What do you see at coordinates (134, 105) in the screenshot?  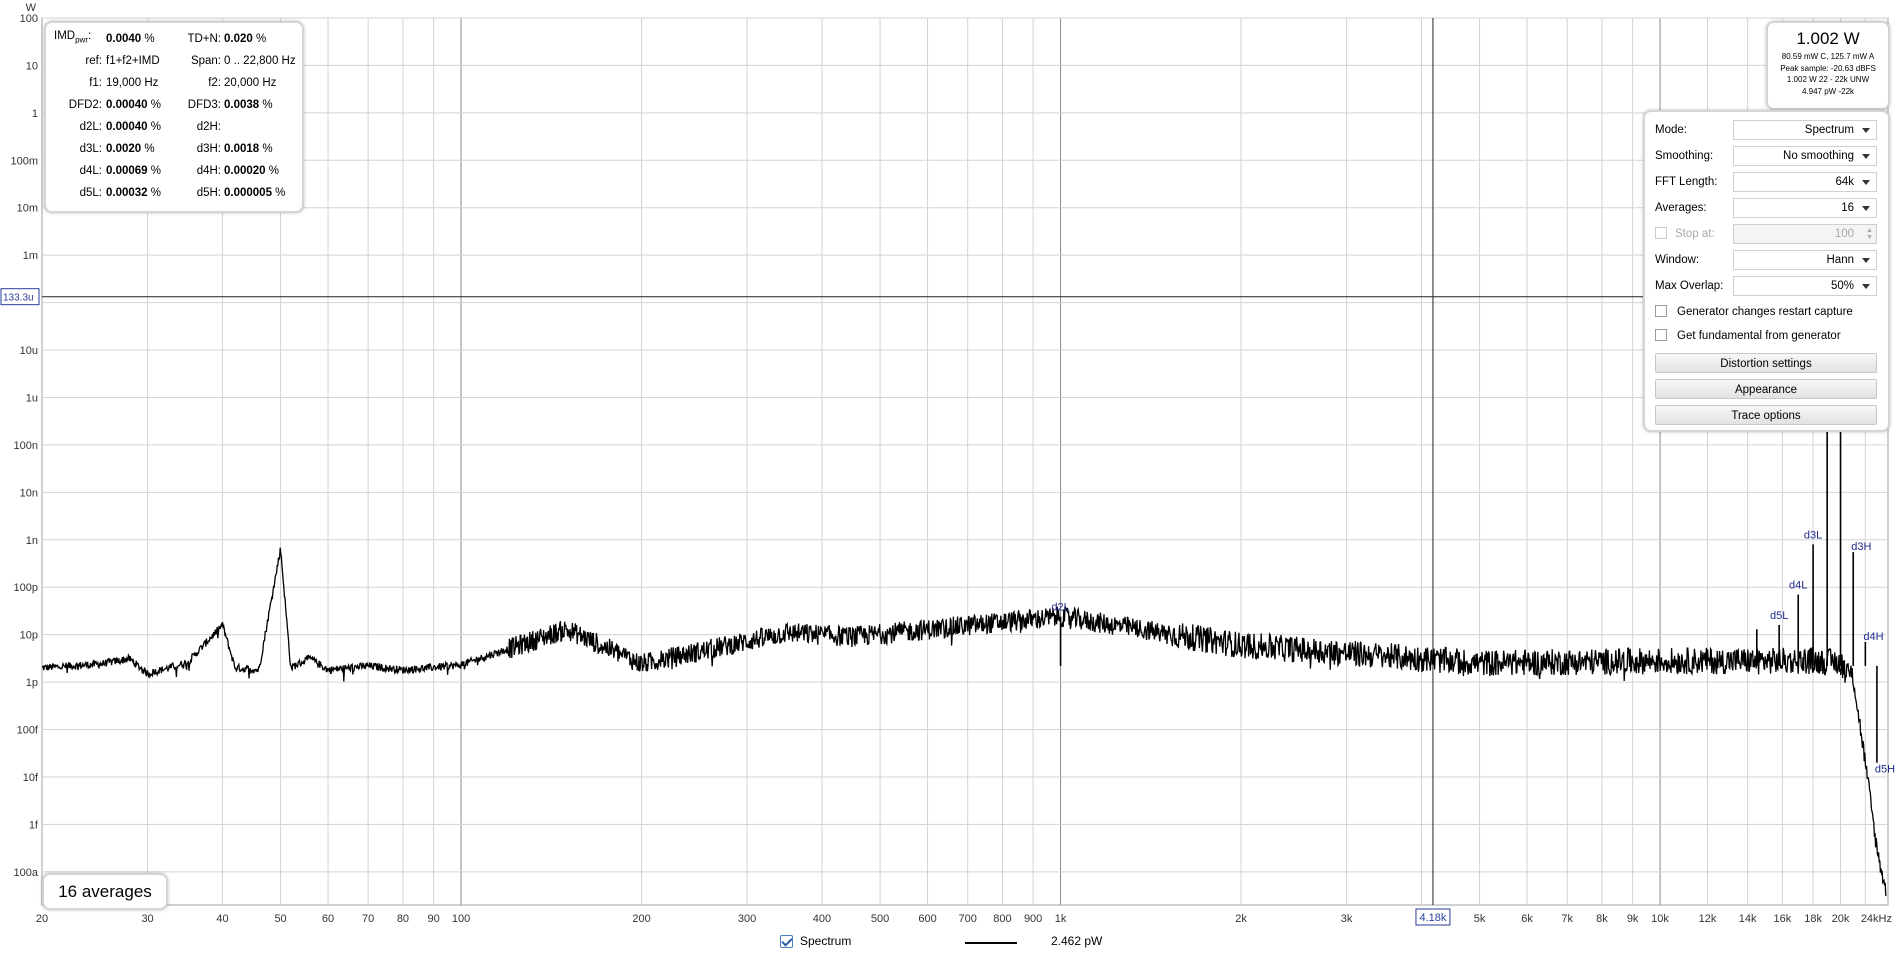 I see `dfd2-value: 0.00040 %` at bounding box center [134, 105].